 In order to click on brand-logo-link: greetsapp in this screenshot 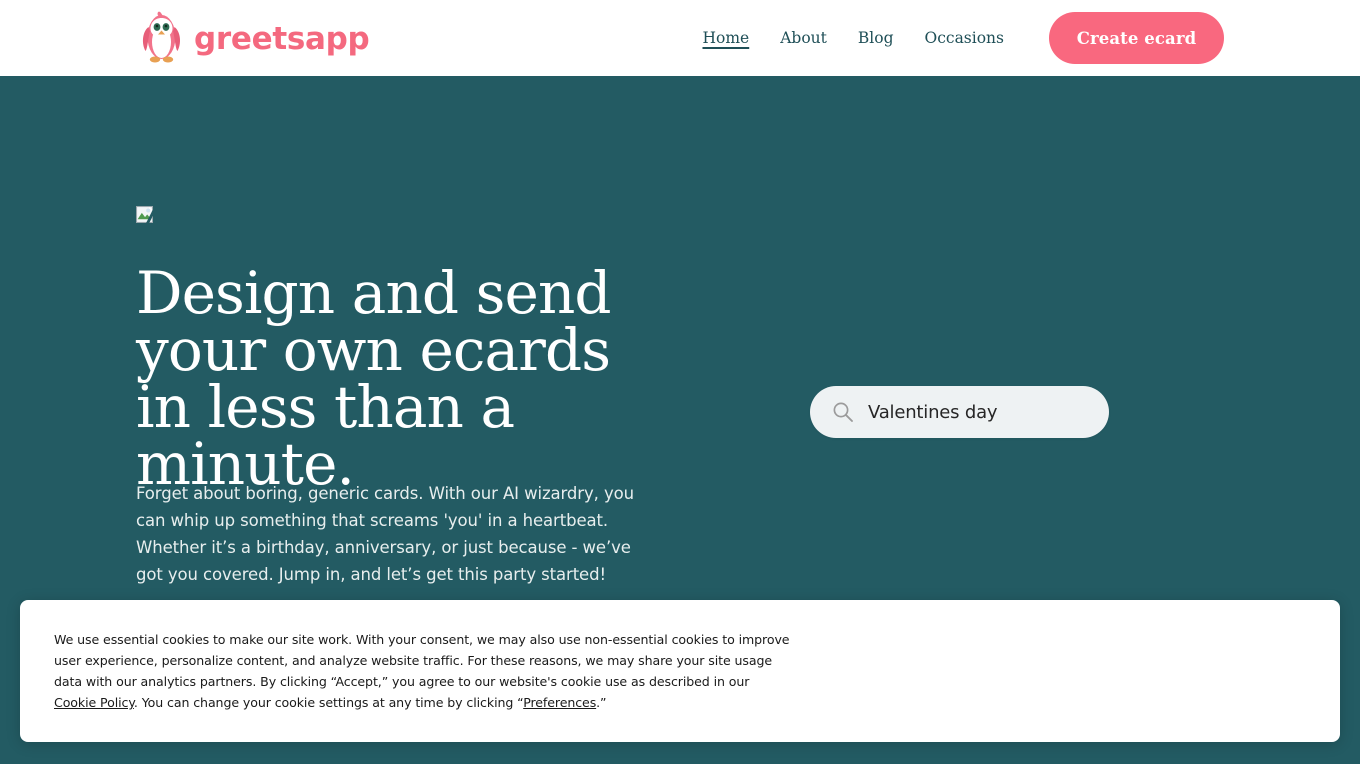, I will do `click(254, 38)`.